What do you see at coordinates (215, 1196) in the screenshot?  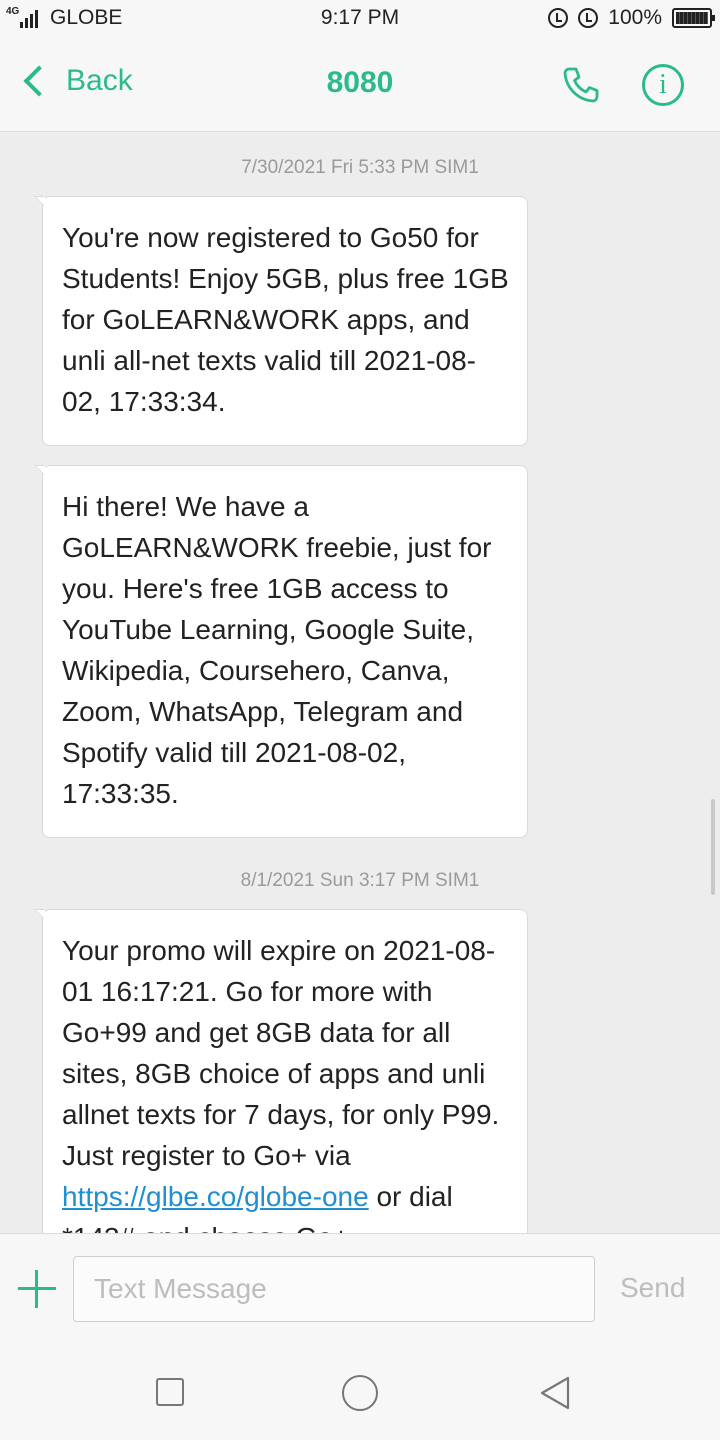 I see `message-link: https://glbe.co/globe-one` at bounding box center [215, 1196].